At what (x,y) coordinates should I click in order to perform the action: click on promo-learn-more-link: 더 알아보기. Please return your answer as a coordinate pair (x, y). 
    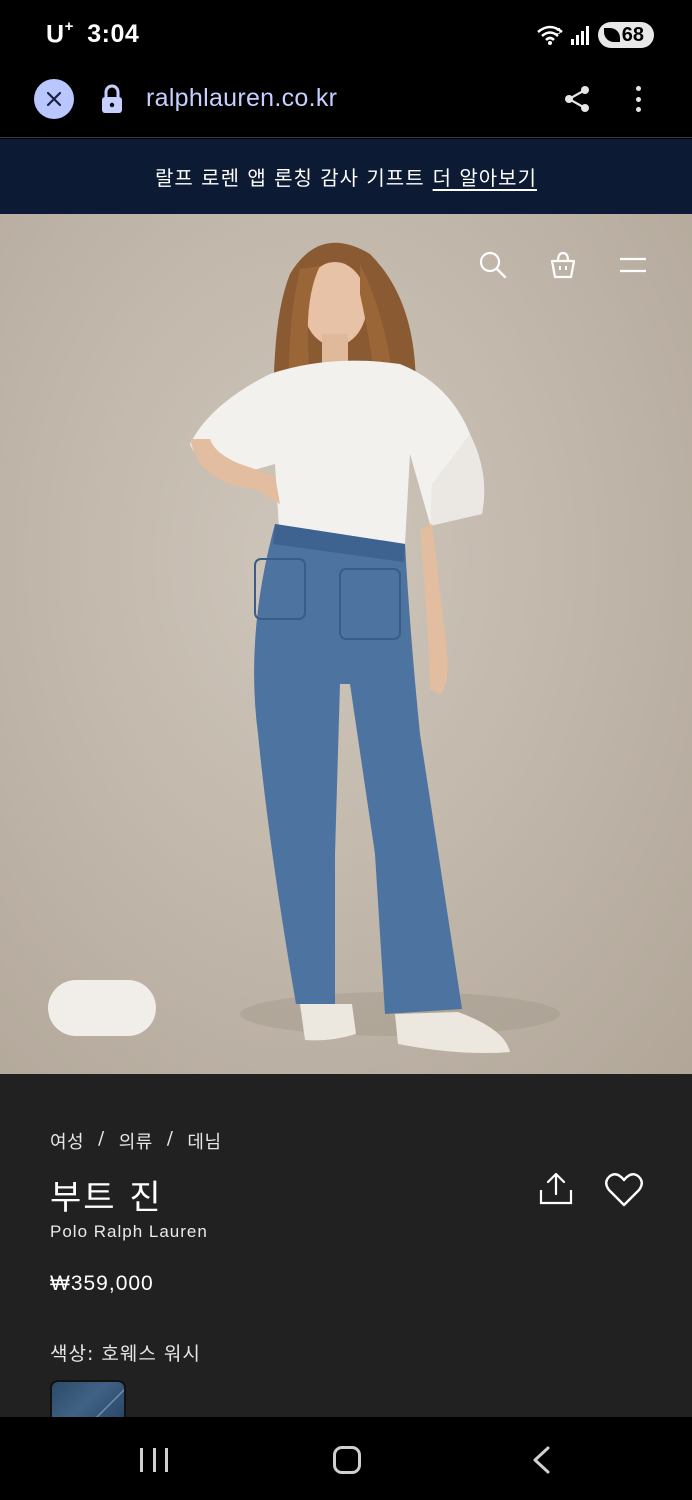
    Looking at the image, I should click on (485, 176).